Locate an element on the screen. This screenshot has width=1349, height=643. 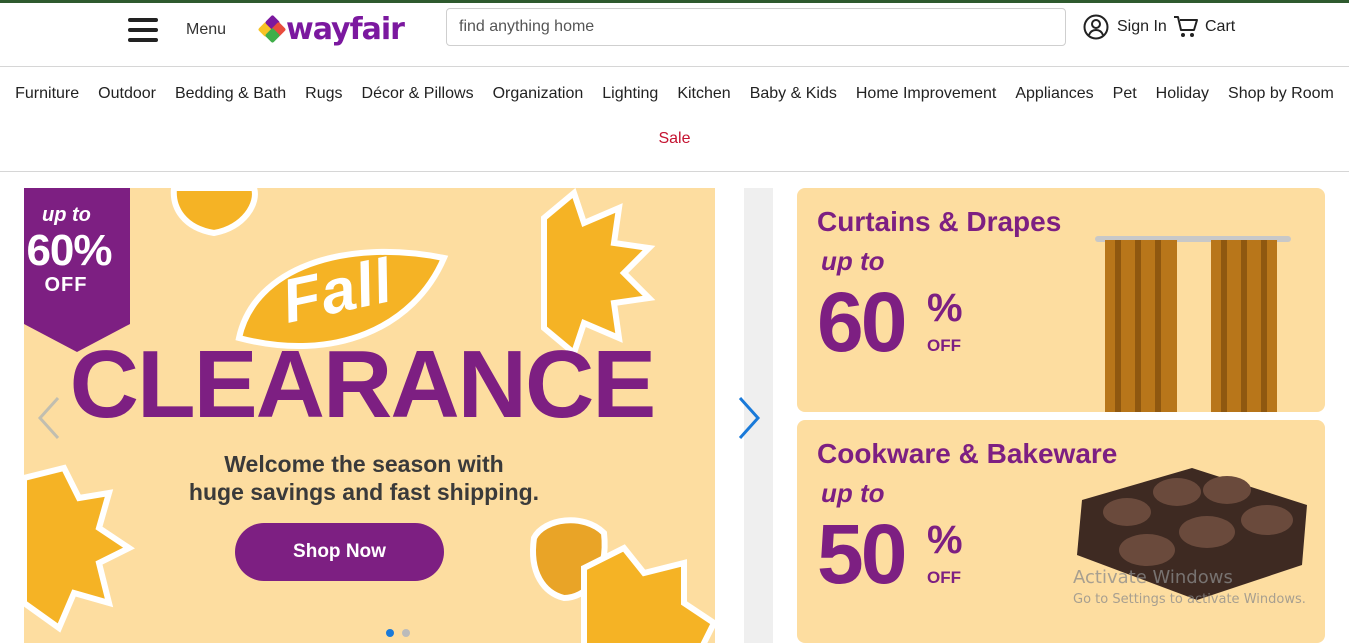
tagline-line-2: huge savings and fast shipping. is located at coordinates (364, 492).